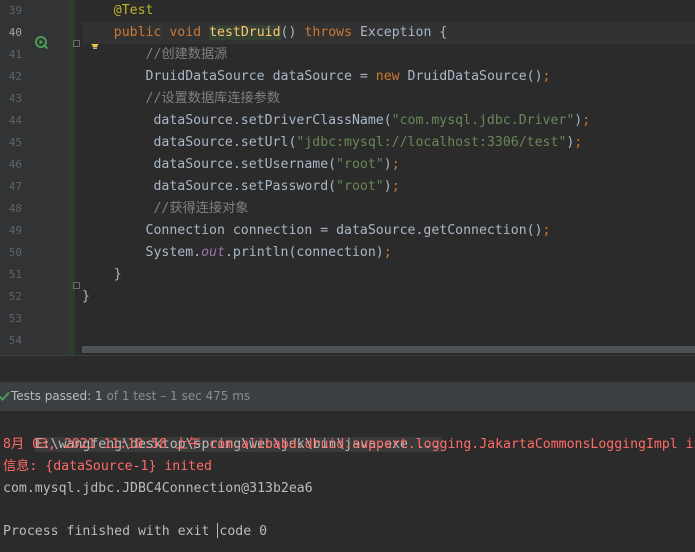 This screenshot has height=552, width=695. What do you see at coordinates (304, 252) in the screenshot?
I see `code-token: .println(connection)` at bounding box center [304, 252].